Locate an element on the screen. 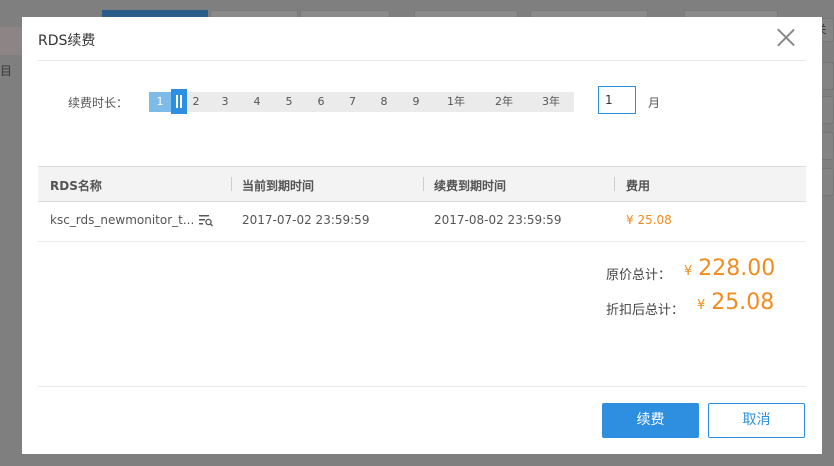 The width and height of the screenshot is (834, 466). duration-months-input is located at coordinates (617, 100).